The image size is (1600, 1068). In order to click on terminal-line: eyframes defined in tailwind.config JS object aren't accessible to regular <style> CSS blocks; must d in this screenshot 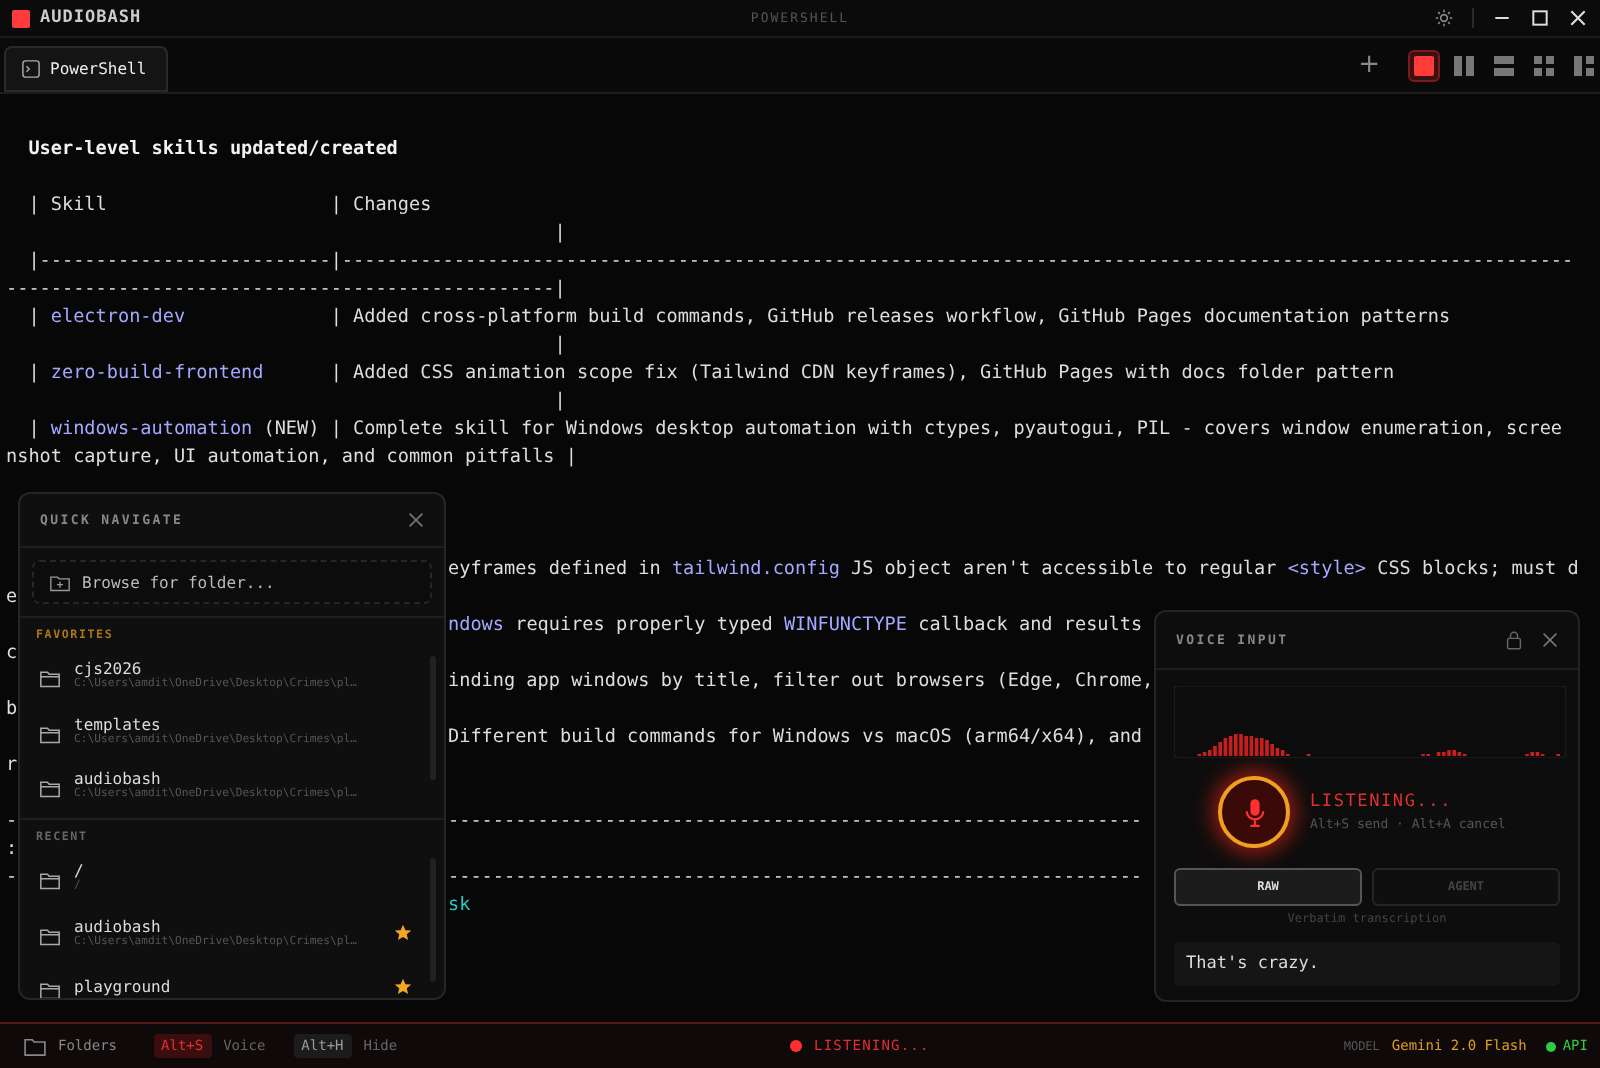, I will do `click(1013, 570)`.